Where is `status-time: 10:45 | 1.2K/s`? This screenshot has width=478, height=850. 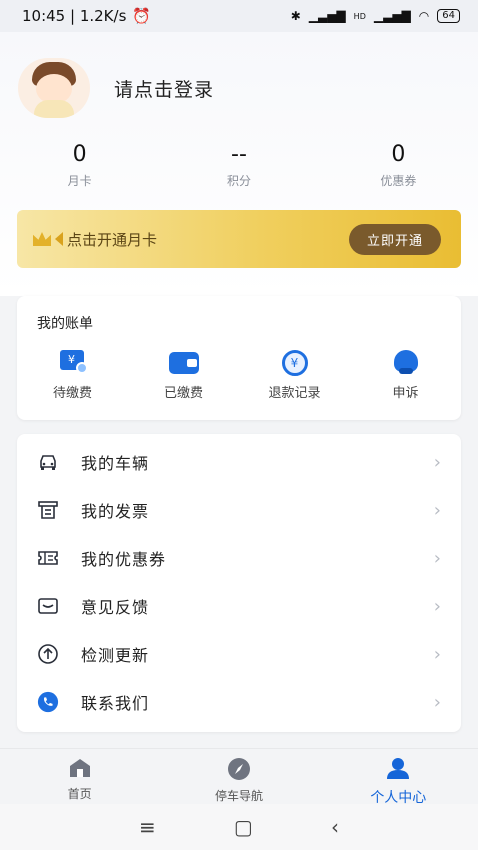
status-time: 10:45 | 1.2K/s is located at coordinates (74, 16).